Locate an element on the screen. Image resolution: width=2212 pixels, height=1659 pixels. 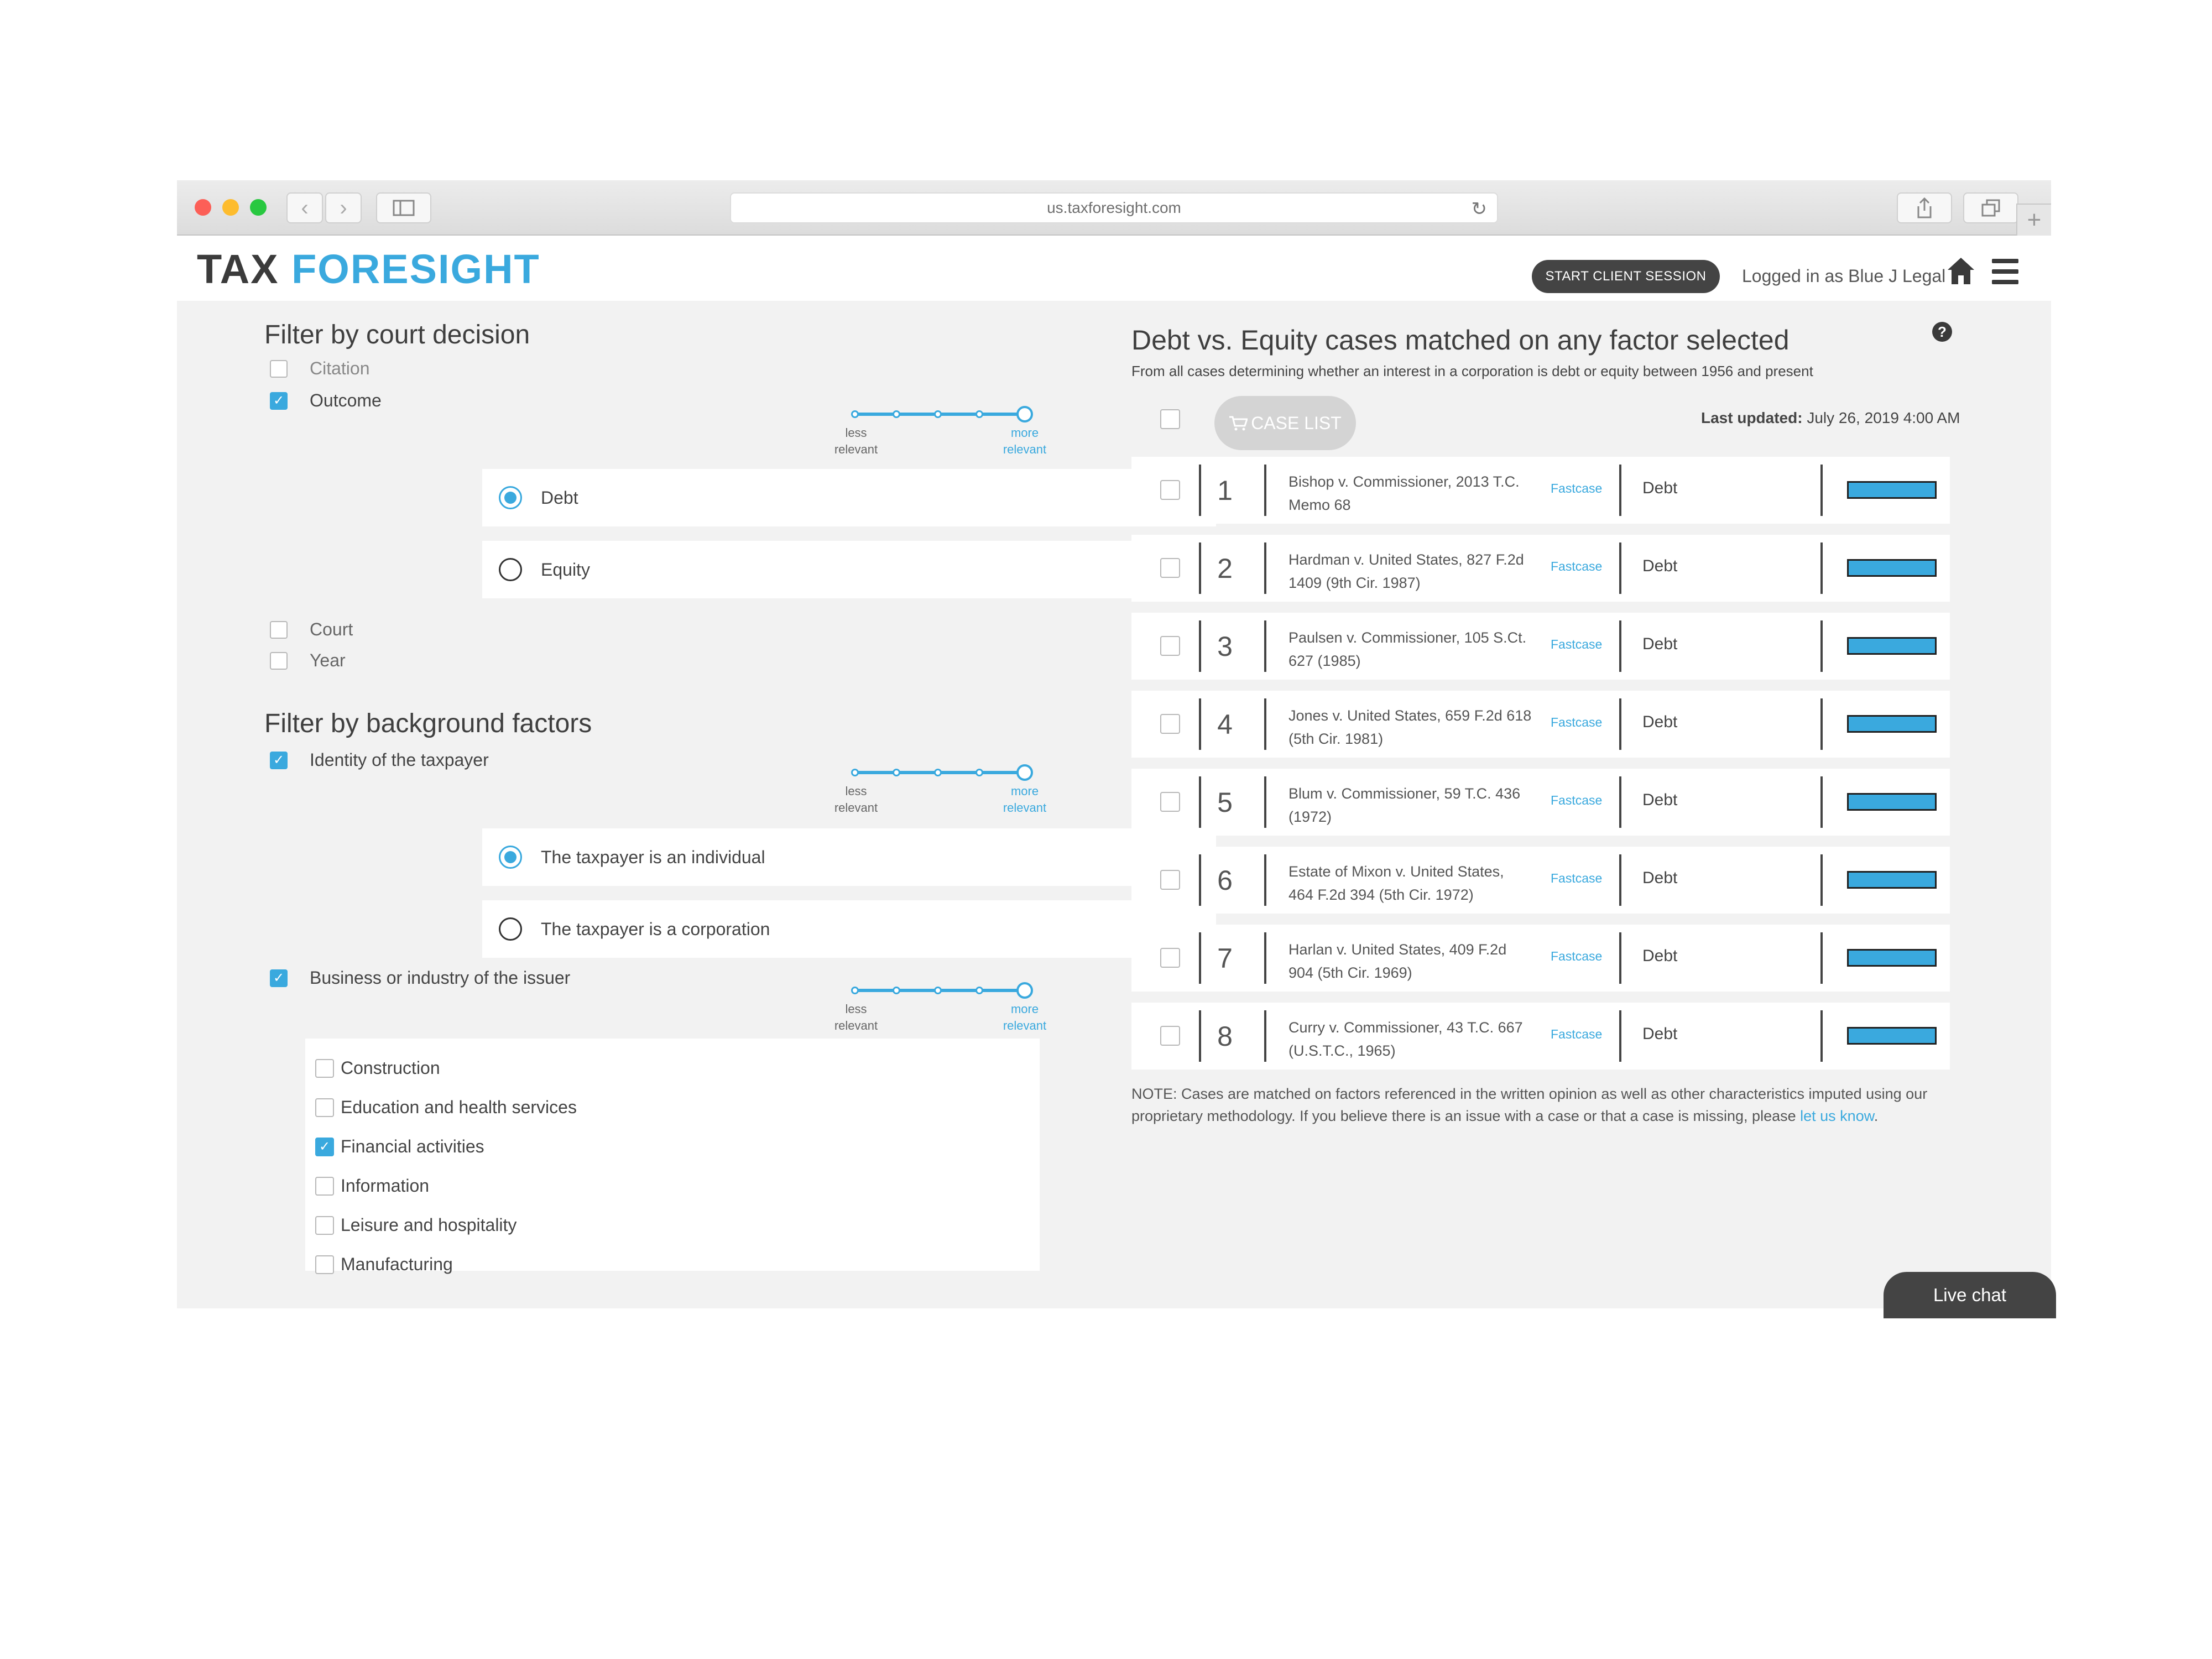
sidebar-toggle-icon is located at coordinates (404, 207).